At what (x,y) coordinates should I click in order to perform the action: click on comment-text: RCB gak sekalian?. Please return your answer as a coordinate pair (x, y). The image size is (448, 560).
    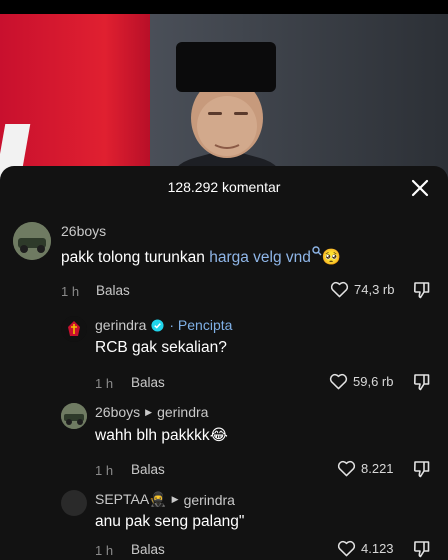
    Looking at the image, I should click on (161, 347).